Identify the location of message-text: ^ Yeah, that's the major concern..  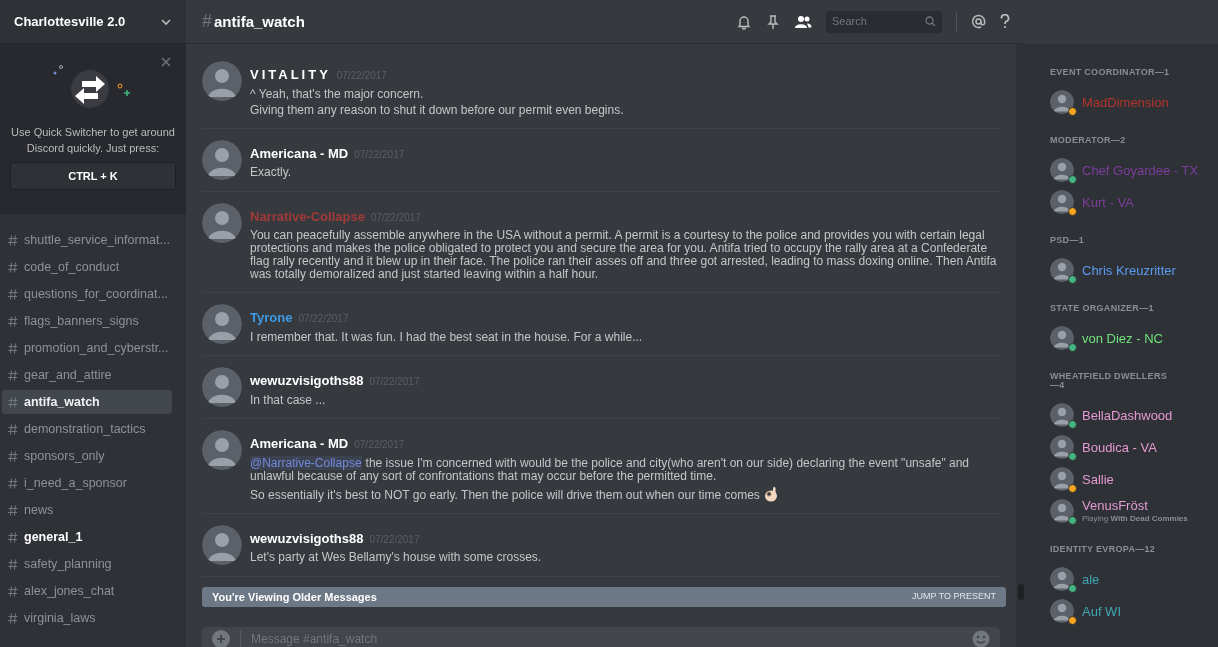
(337, 94).